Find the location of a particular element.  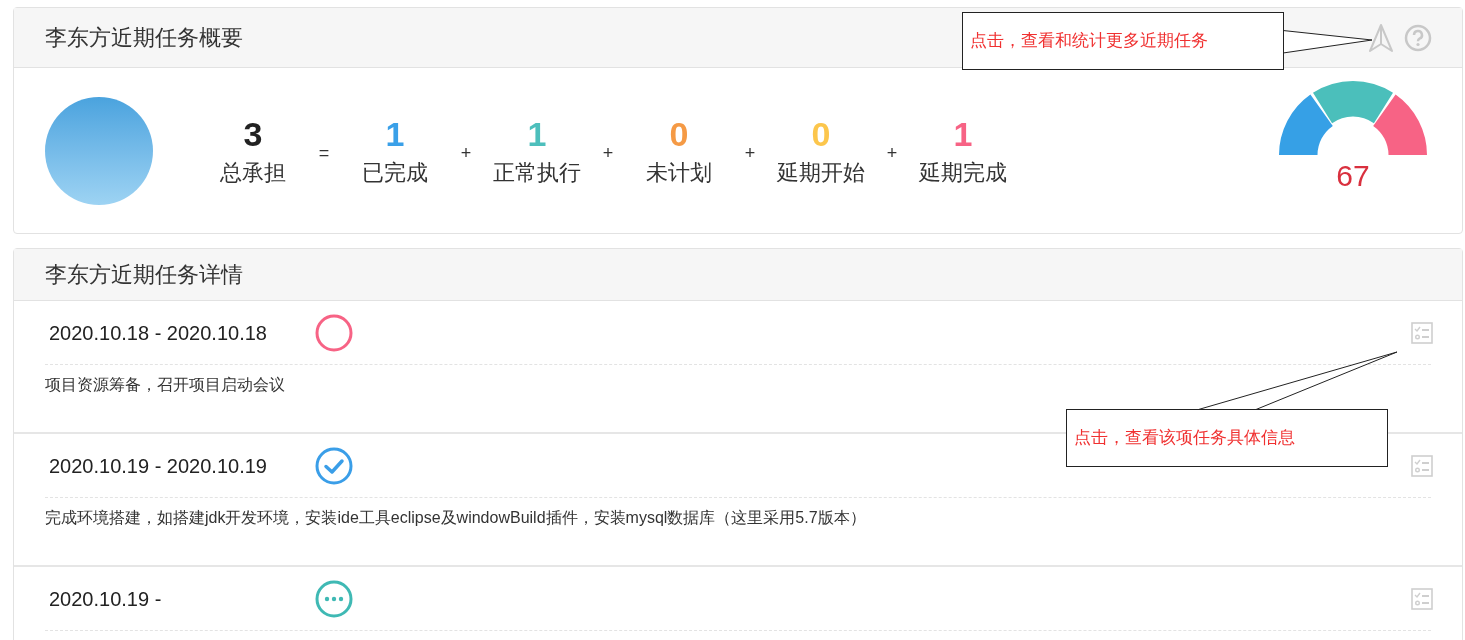

ellipsis-circle-icon is located at coordinates (334, 598).